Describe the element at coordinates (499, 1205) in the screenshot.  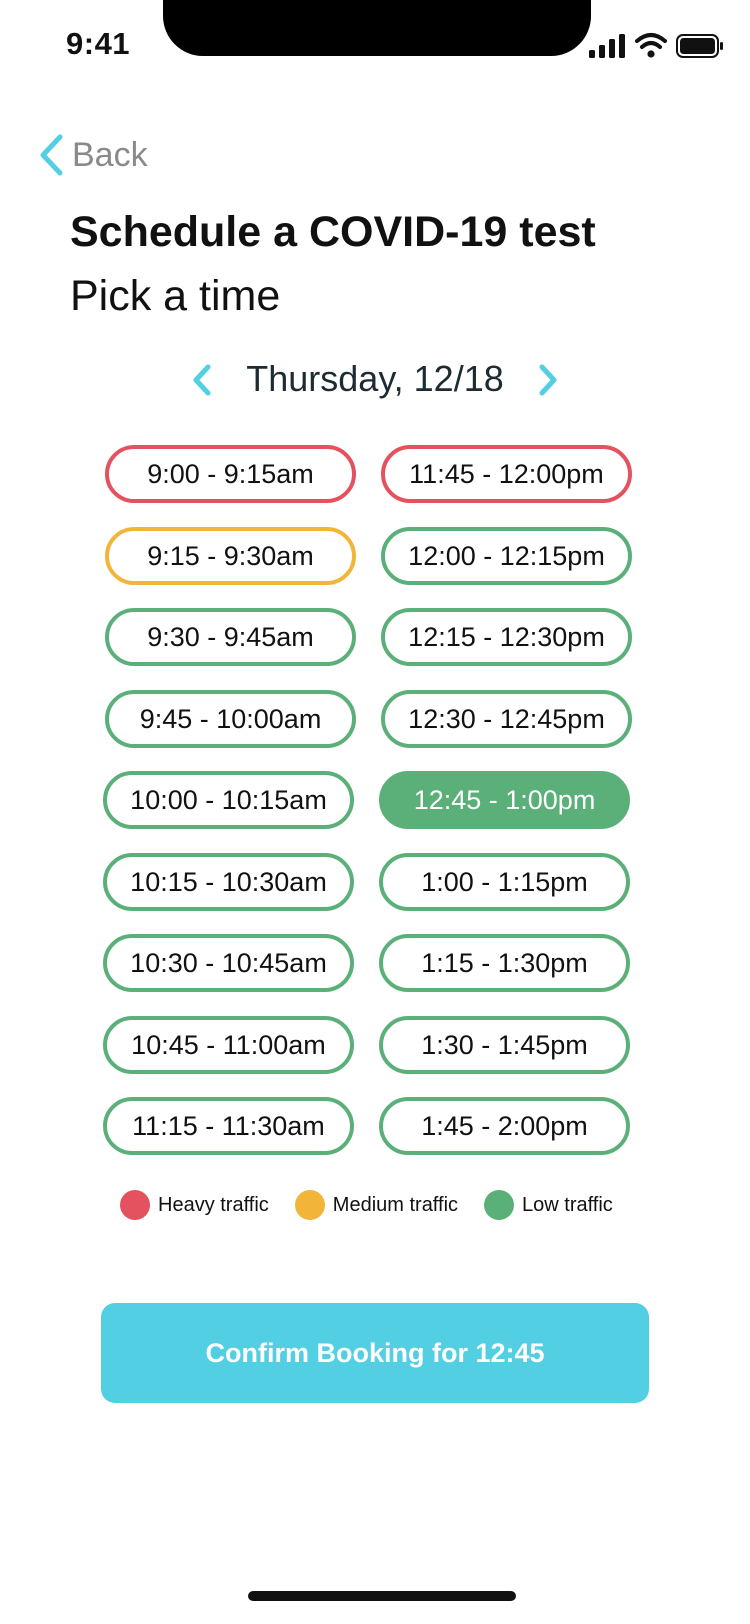
I see `low-traffic-dot` at that location.